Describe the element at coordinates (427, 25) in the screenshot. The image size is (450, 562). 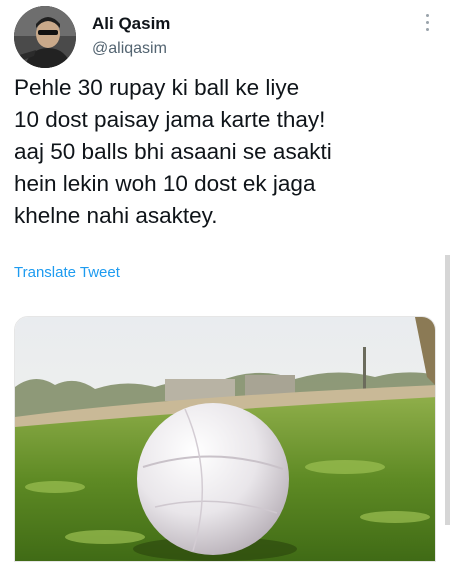
I see `more-vertical-icon` at that location.